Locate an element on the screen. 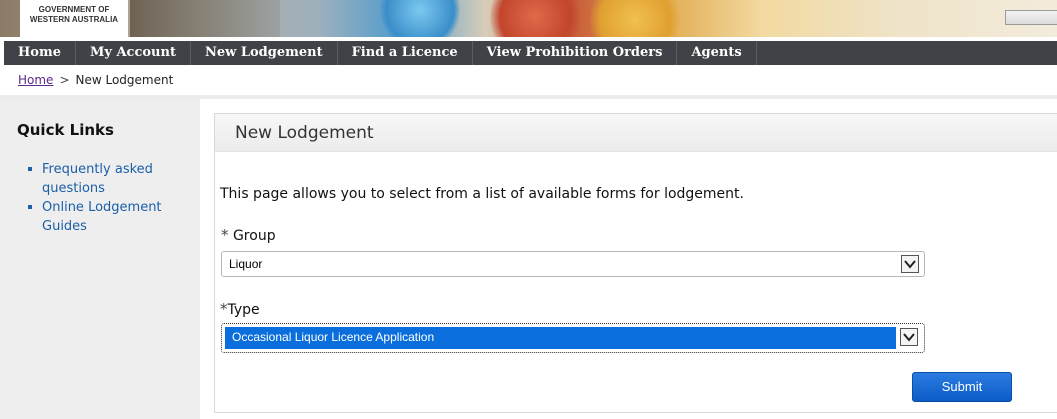  nav-new-lodgement: New Lodgement is located at coordinates (264, 53).